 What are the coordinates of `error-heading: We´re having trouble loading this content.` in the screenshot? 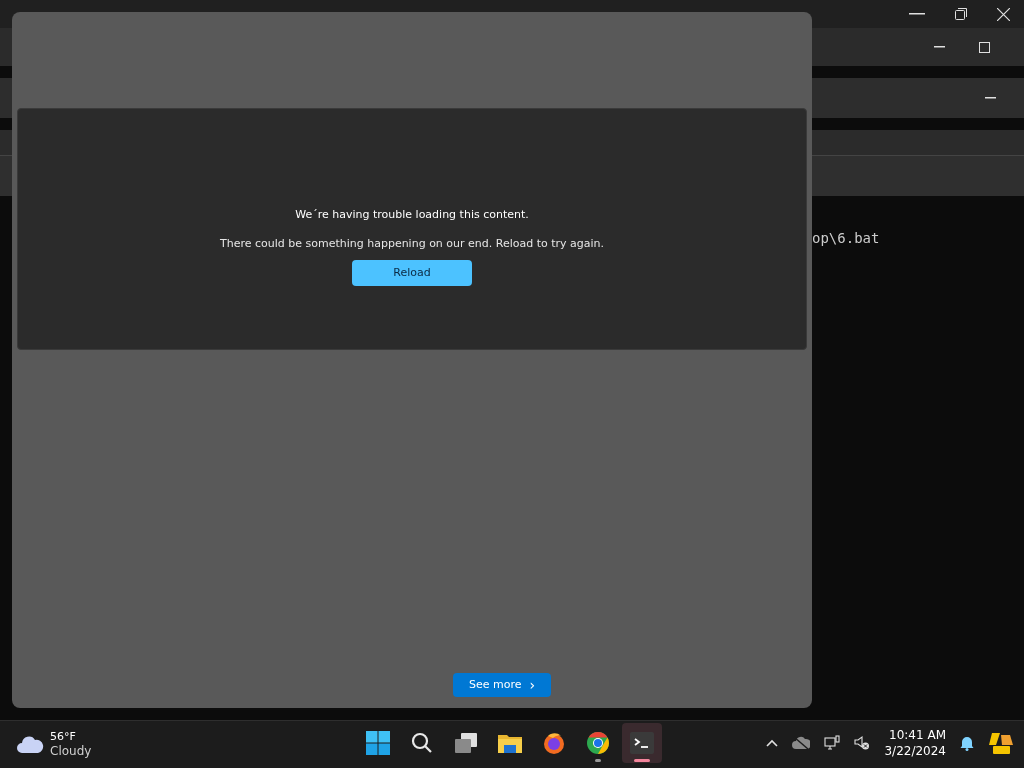 It's located at (412, 215).